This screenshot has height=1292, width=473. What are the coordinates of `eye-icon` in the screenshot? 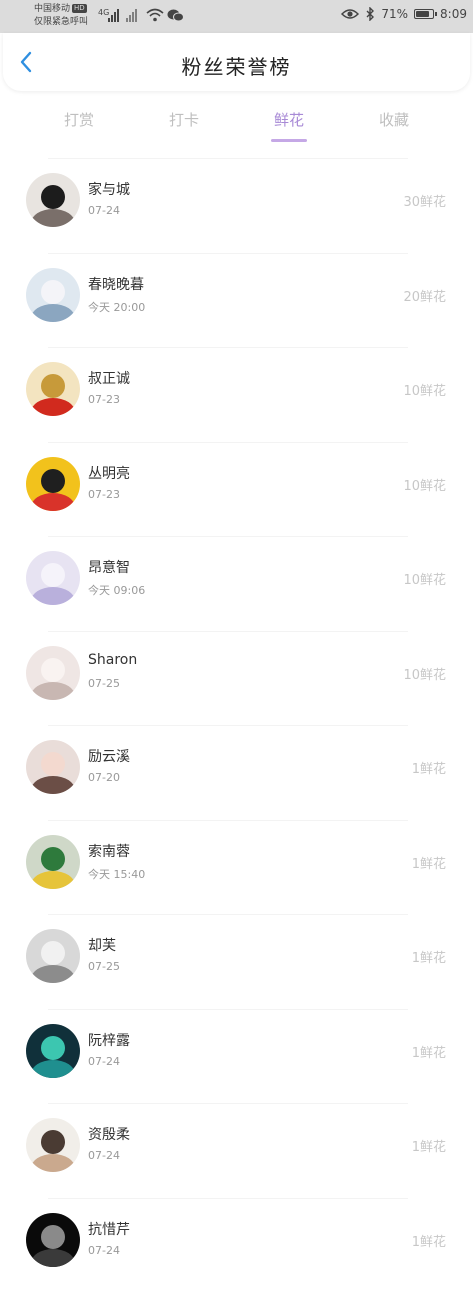 It's located at (350, 14).